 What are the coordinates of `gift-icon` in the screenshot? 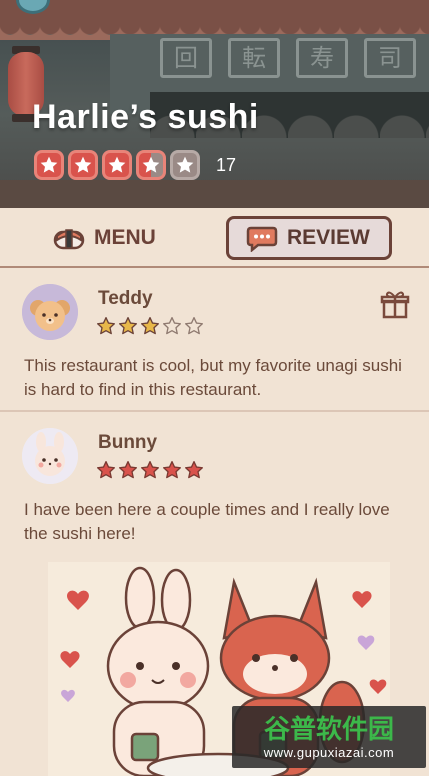 It's located at (395, 305).